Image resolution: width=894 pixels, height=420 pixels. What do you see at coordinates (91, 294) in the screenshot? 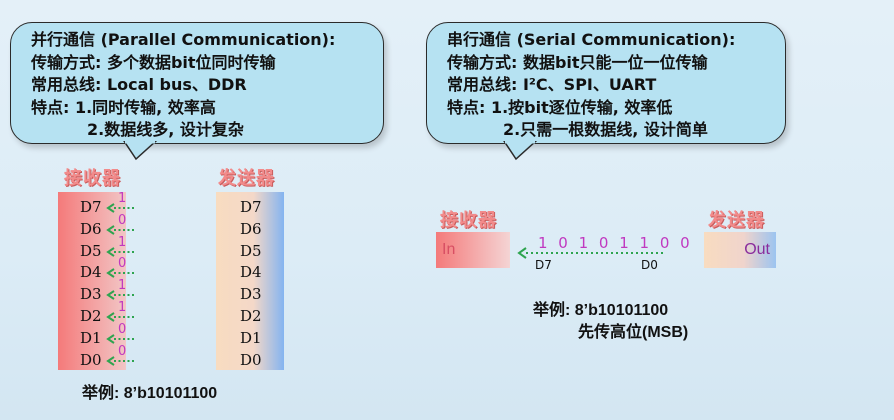
I see `receiver-pin-label: D3` at bounding box center [91, 294].